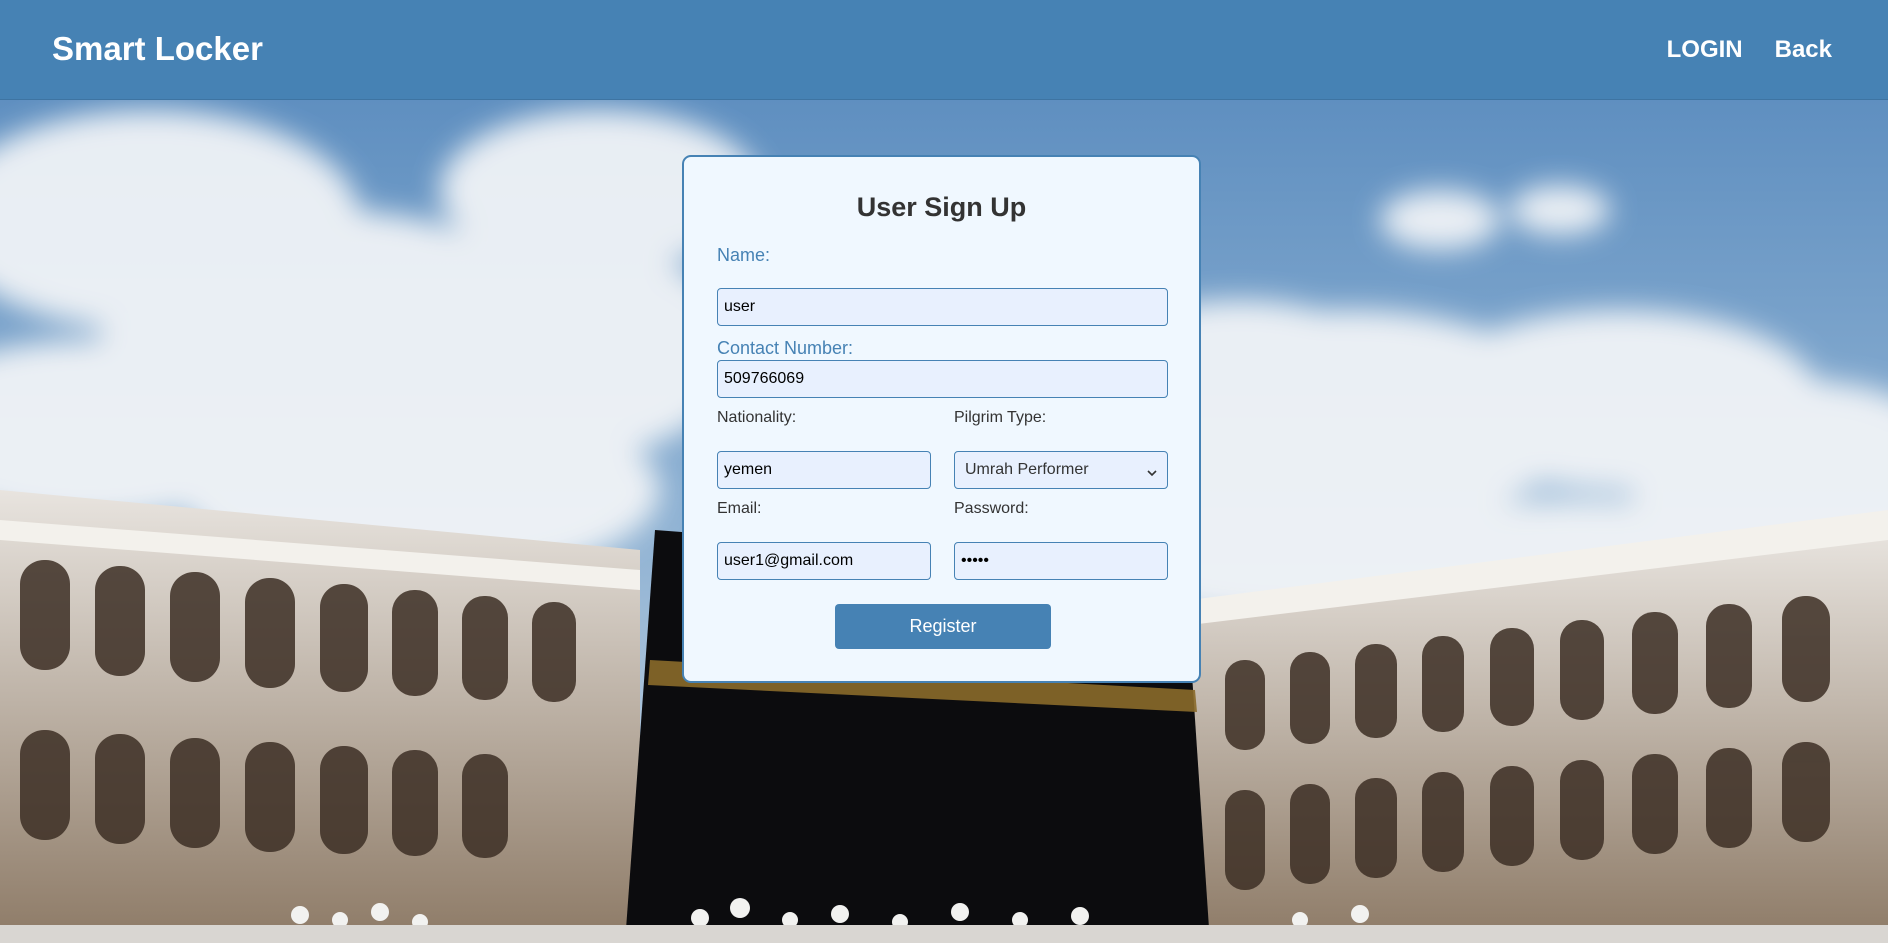  What do you see at coordinates (942, 379) in the screenshot?
I see `contact-input` at bounding box center [942, 379].